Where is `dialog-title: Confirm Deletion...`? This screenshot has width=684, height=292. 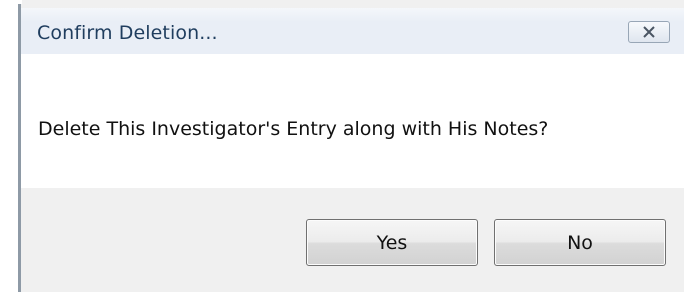
dialog-title: Confirm Deletion... is located at coordinates (127, 33).